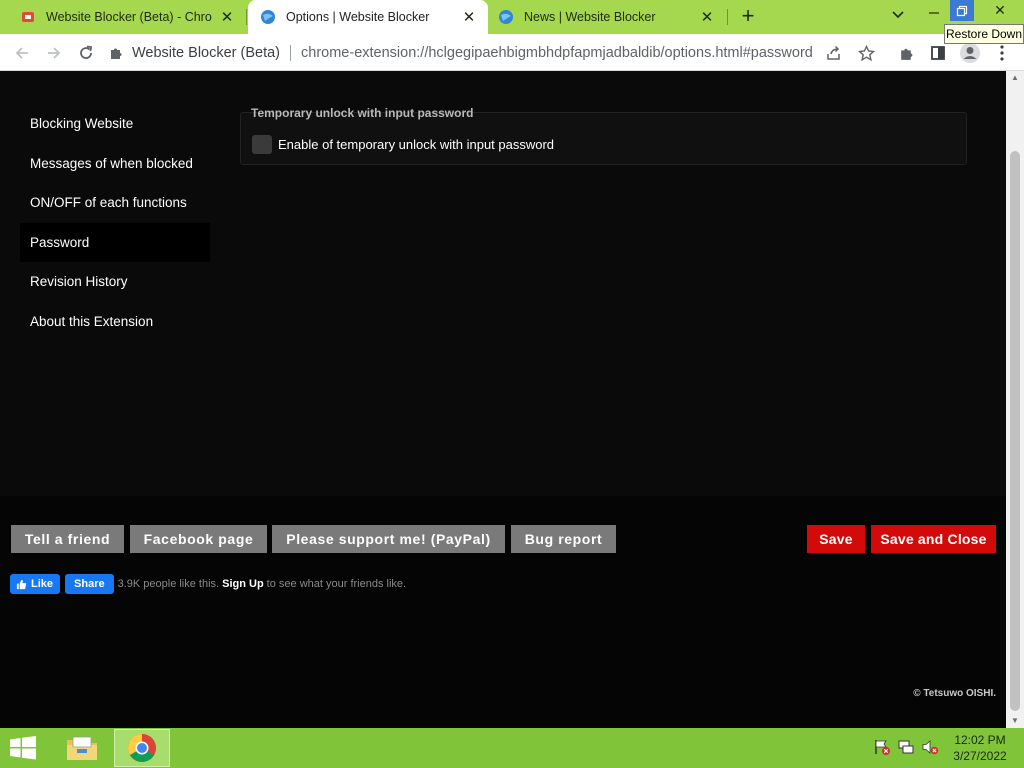 This screenshot has width=1024, height=768. What do you see at coordinates (980, 756) in the screenshot?
I see `clock-date: 3/27/2022` at bounding box center [980, 756].